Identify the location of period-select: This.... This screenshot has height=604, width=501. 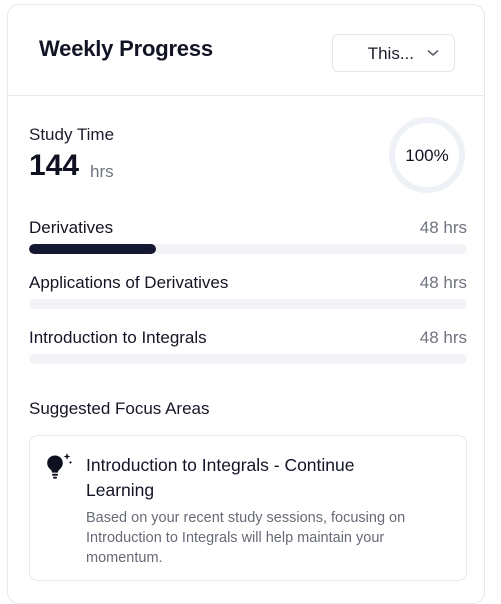
(393, 53).